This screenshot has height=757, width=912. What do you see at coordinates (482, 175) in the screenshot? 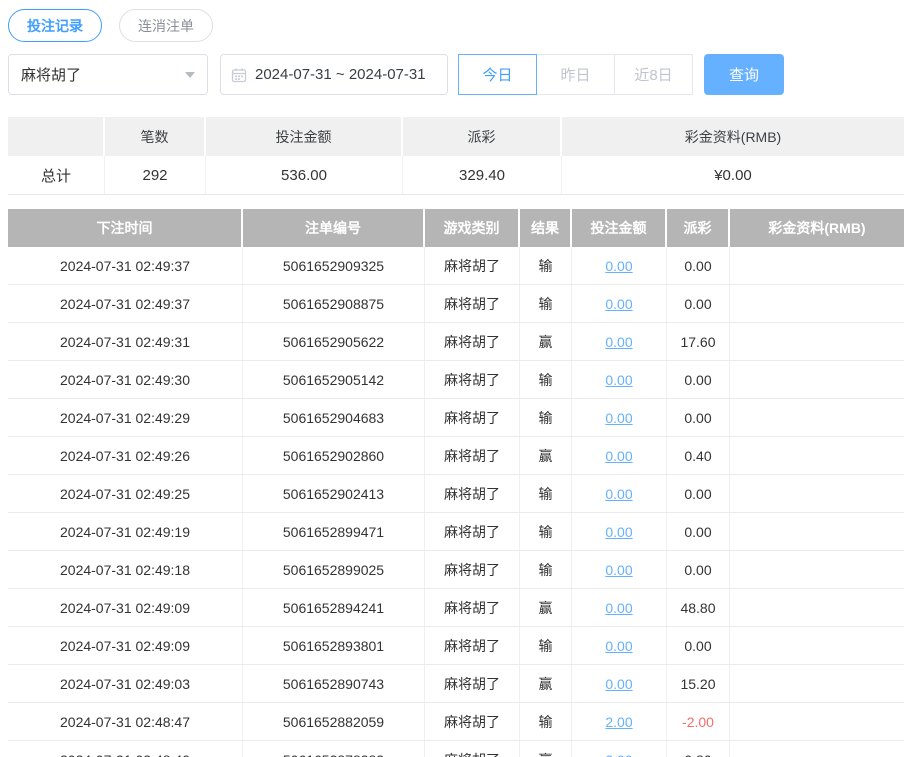
I see `summary-total-payout: 329.40` at bounding box center [482, 175].